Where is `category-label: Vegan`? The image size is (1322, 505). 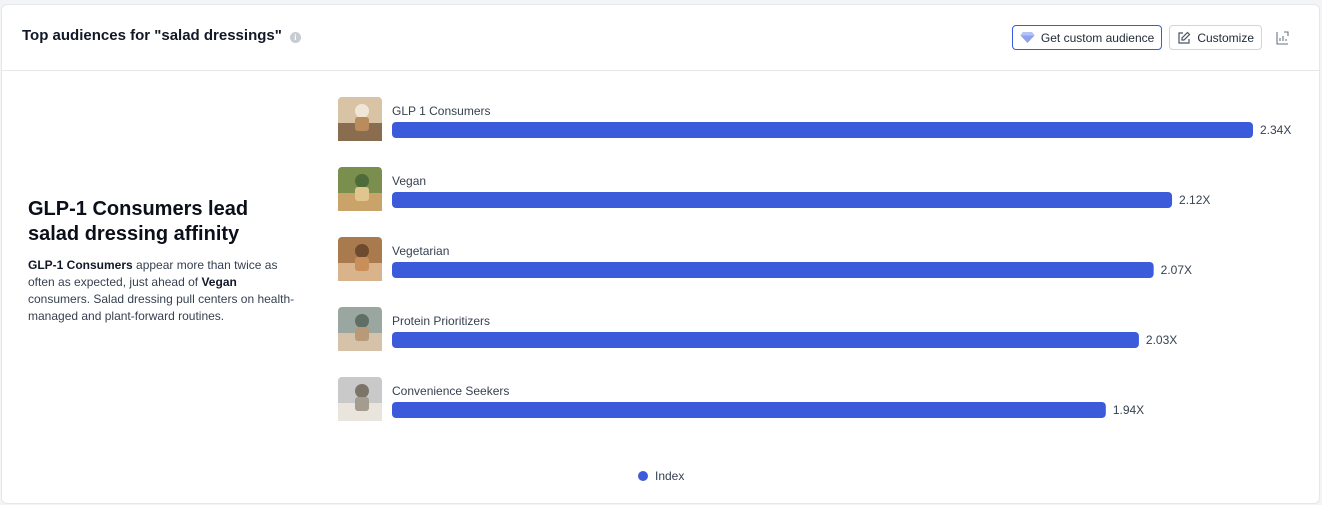
category-label: Vegan is located at coordinates (409, 181).